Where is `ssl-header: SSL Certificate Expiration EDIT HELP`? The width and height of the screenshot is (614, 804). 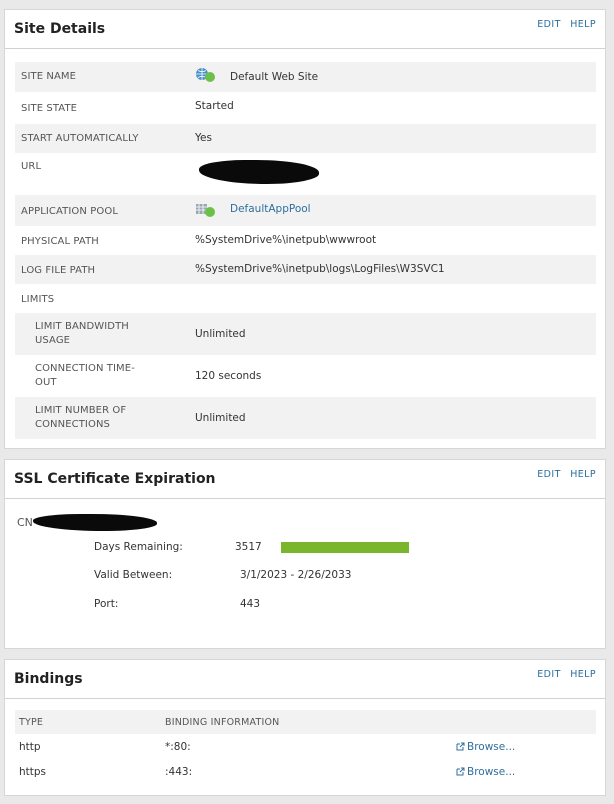 ssl-header: SSL Certificate Expiration EDIT HELP is located at coordinates (305, 479).